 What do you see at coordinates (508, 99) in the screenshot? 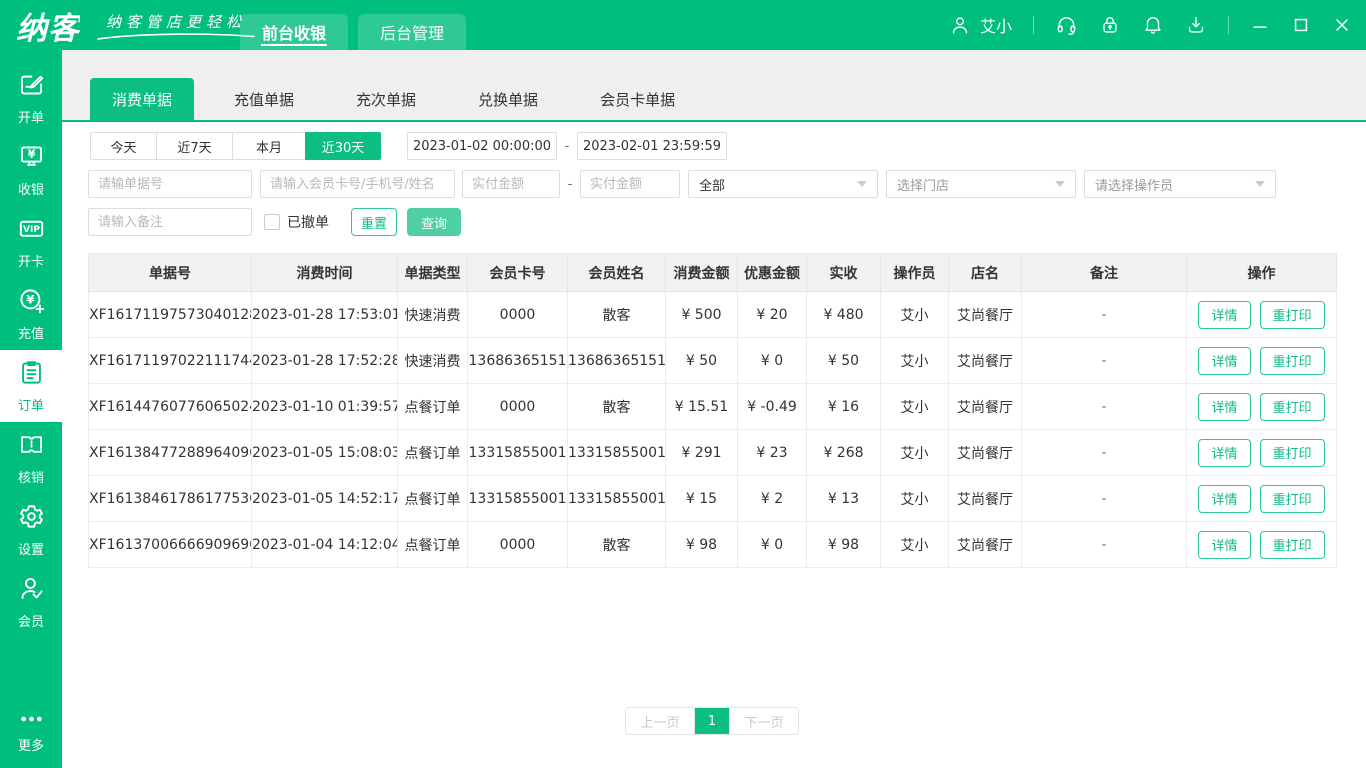
I see `tab-exchange-orders: 兑换单据` at bounding box center [508, 99].